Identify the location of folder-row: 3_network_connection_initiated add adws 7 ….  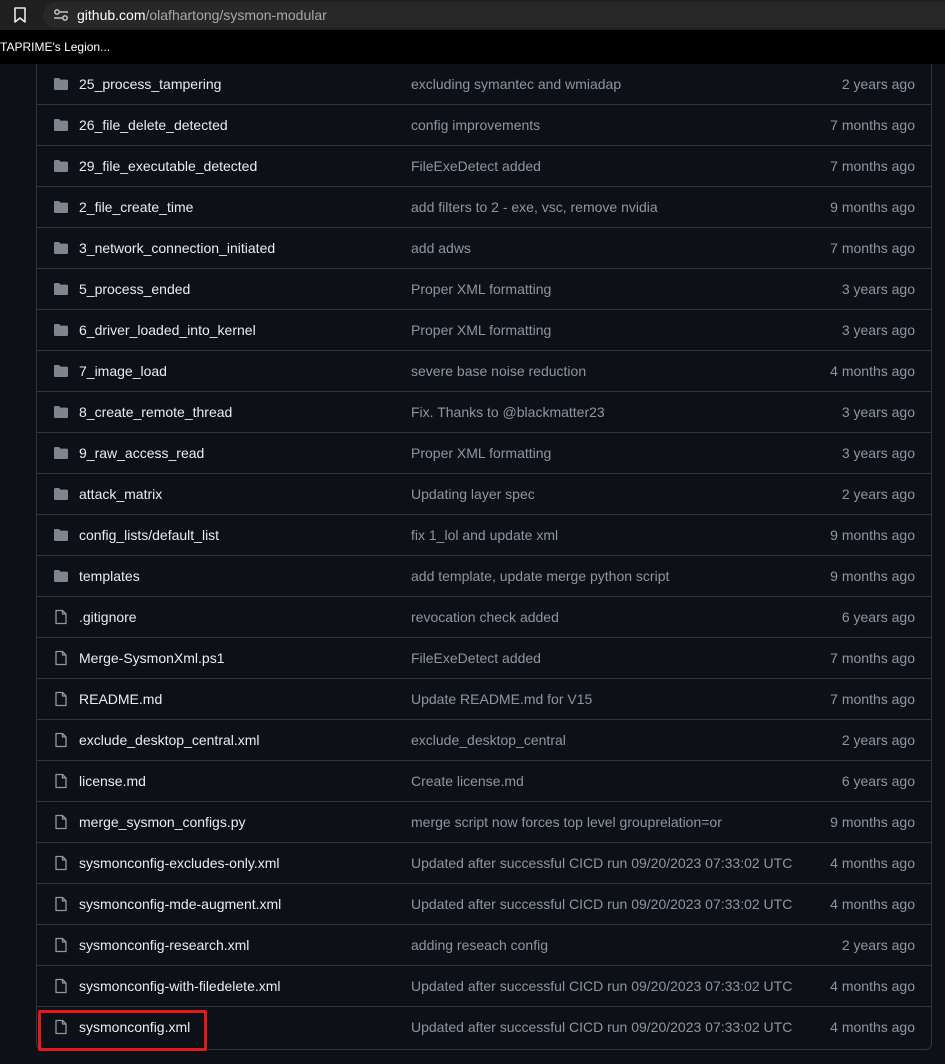
(484, 248).